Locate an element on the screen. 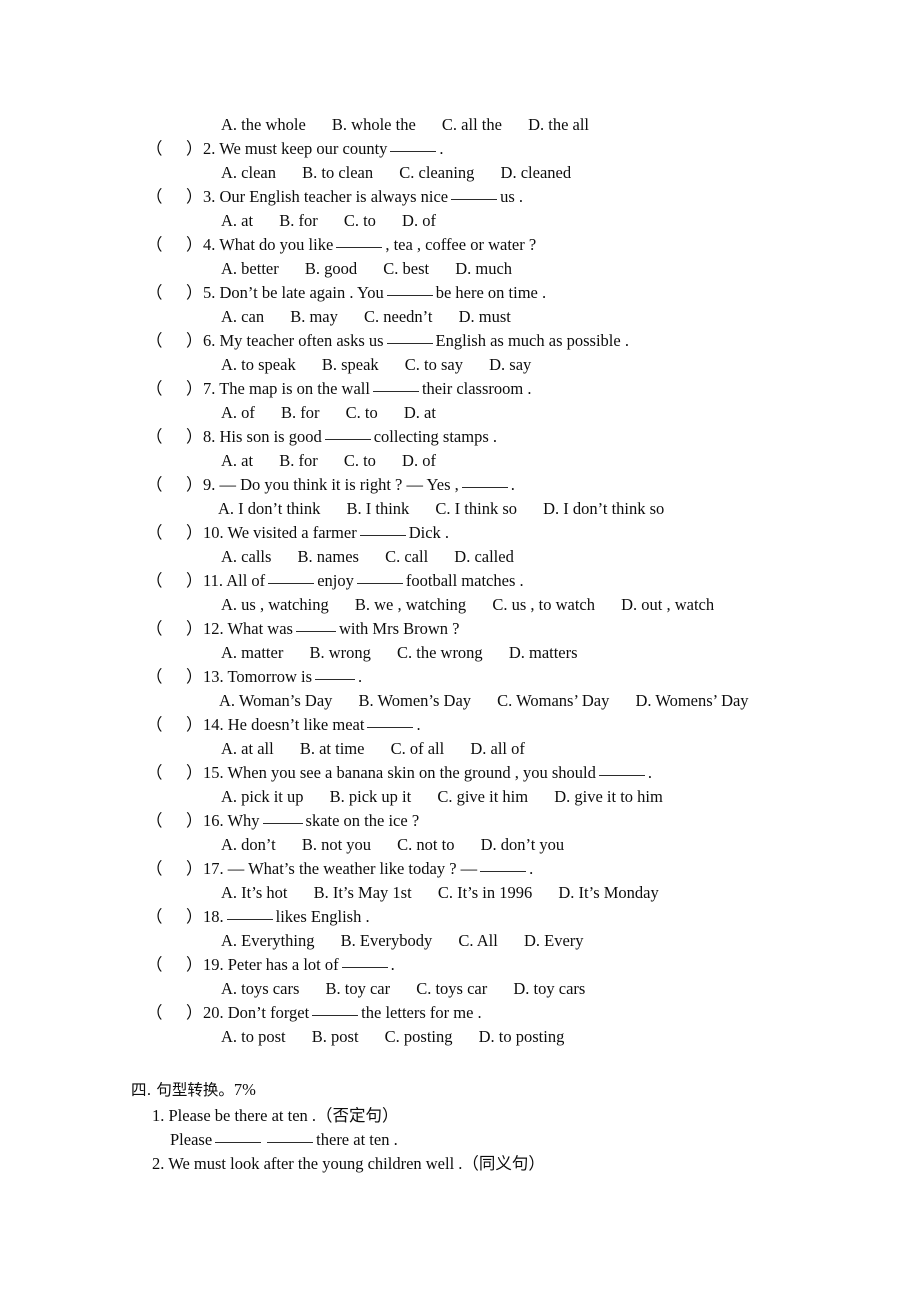 The height and width of the screenshot is (1302, 920). option-b: B. at time is located at coordinates (332, 749).